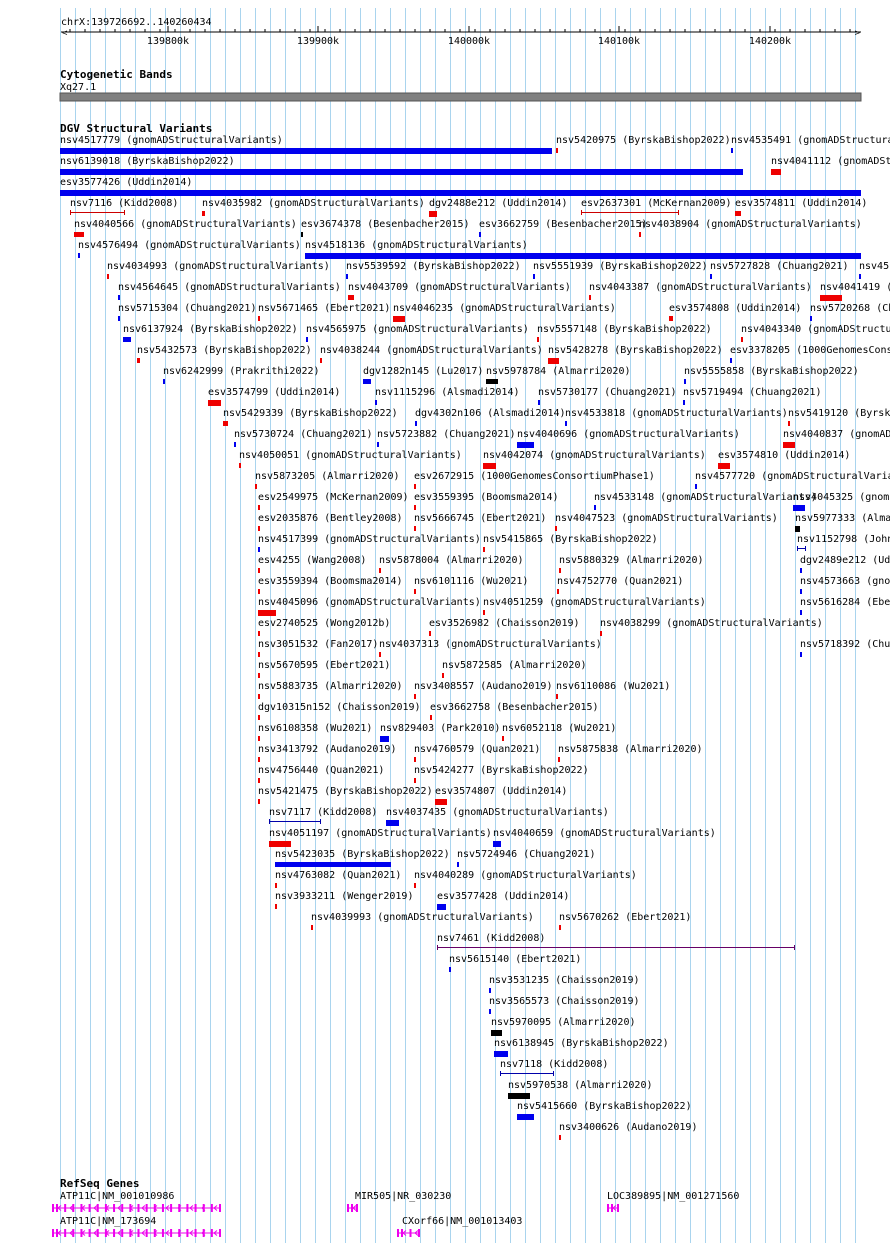 This screenshot has width=890, height=1243. What do you see at coordinates (224, 350) in the screenshot?
I see `dgv-feature-label: nsv5432573 (ByrskaBishop2022)` at bounding box center [224, 350].